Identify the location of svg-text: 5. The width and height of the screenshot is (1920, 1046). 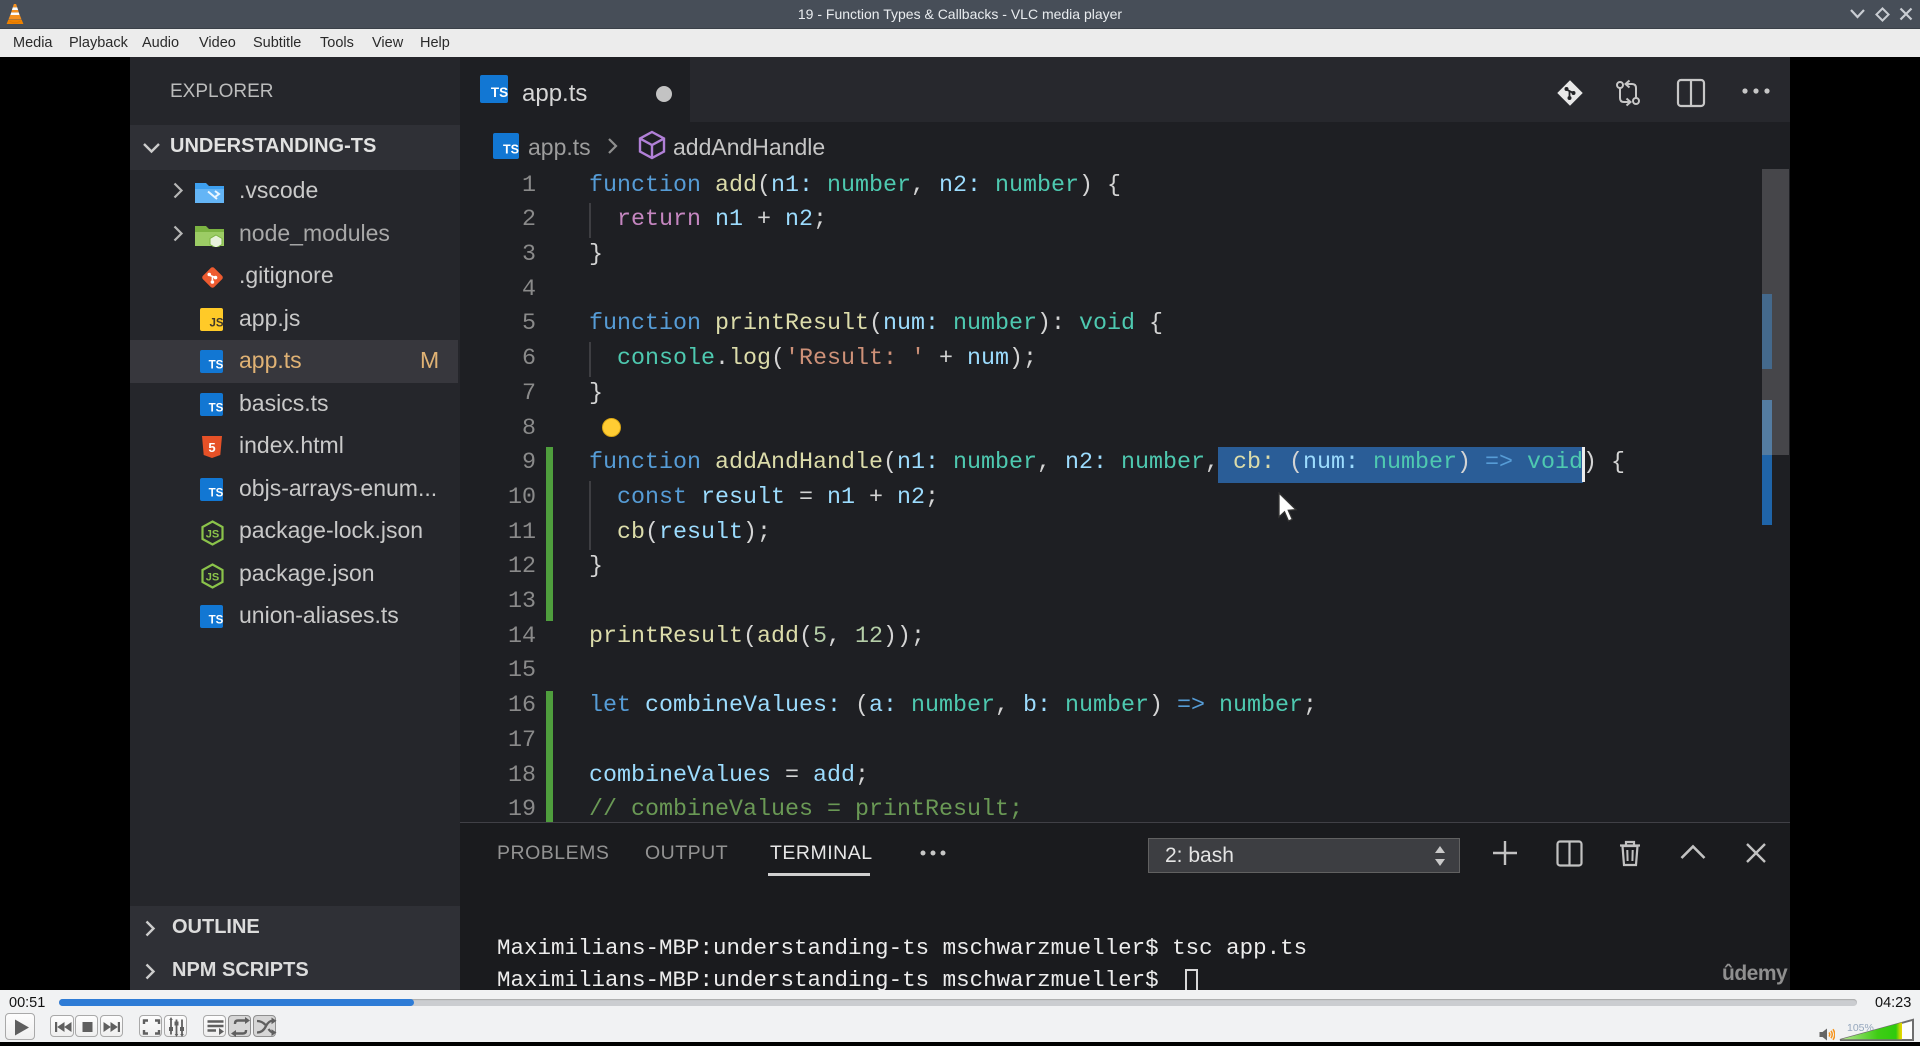
(211, 447).